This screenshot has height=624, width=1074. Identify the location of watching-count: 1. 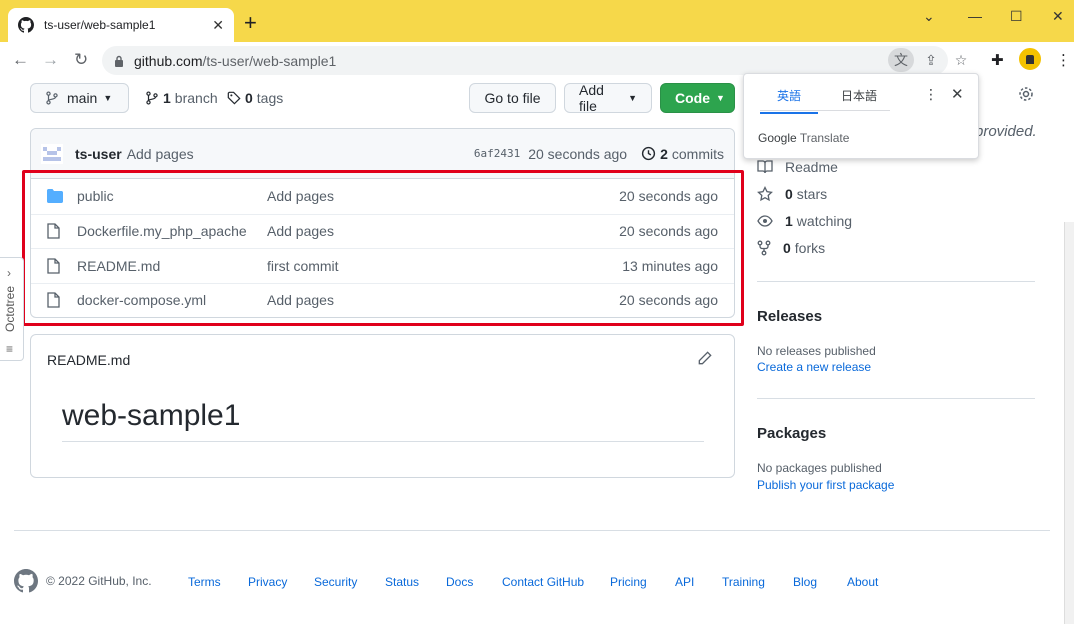
(789, 221).